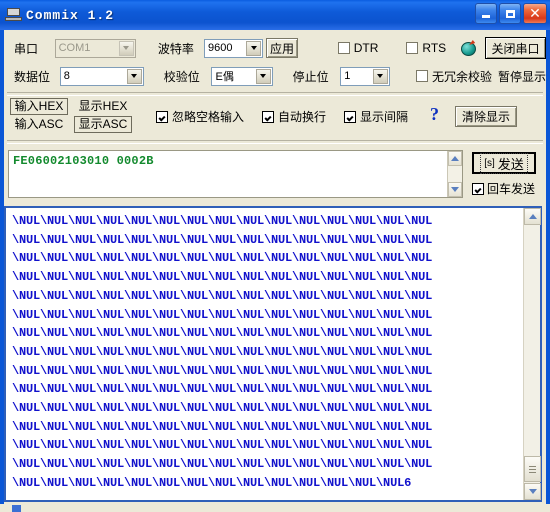  I want to click on port-select: COM1, so click(95, 48).